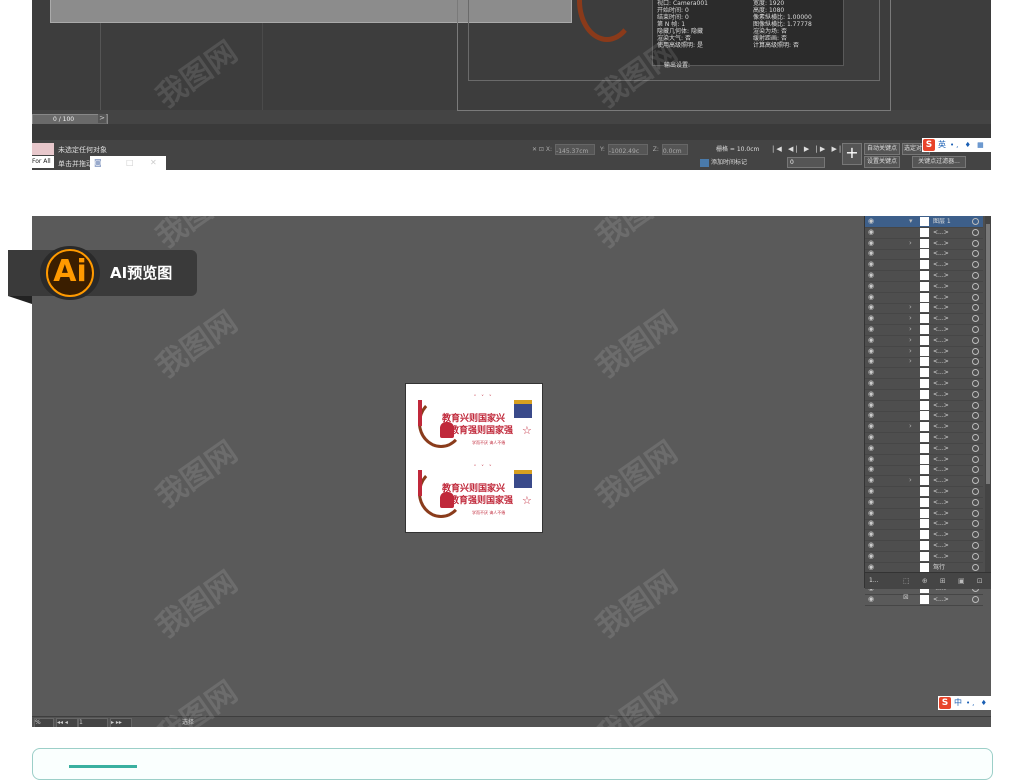  What do you see at coordinates (911, 221) in the screenshot?
I see `chevron-down-icon: ▾` at bounding box center [911, 221].